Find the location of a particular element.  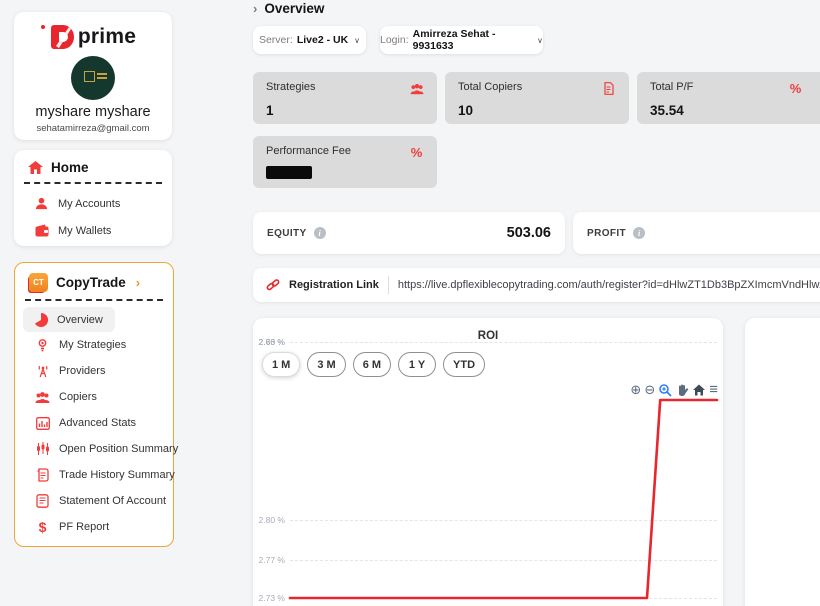

sidebar-item-label: Overview is located at coordinates (80, 319).